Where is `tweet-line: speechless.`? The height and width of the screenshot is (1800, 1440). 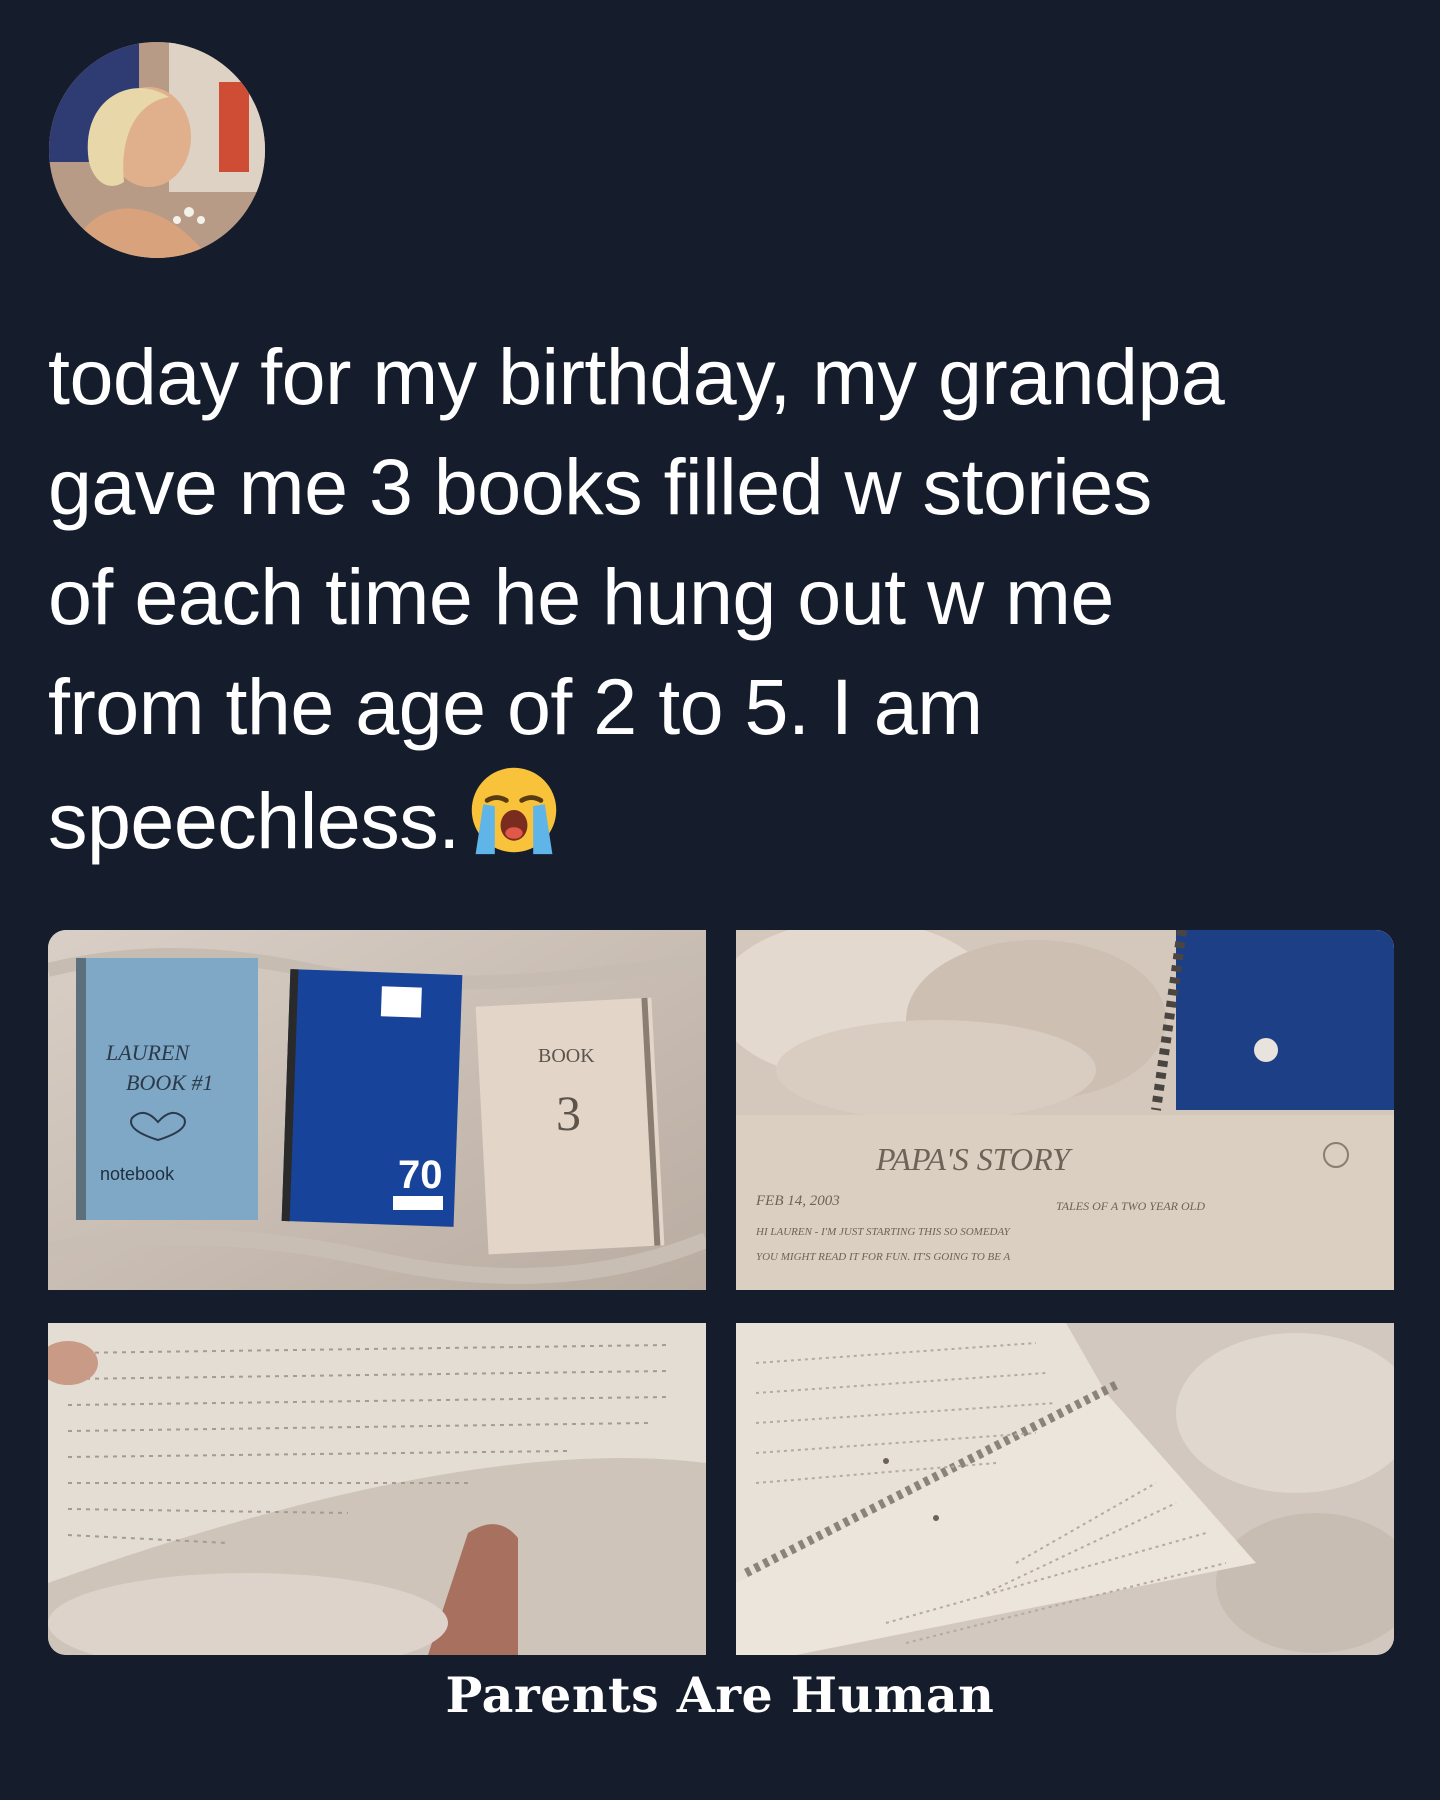 tweet-line: speechless. is located at coordinates (254, 820).